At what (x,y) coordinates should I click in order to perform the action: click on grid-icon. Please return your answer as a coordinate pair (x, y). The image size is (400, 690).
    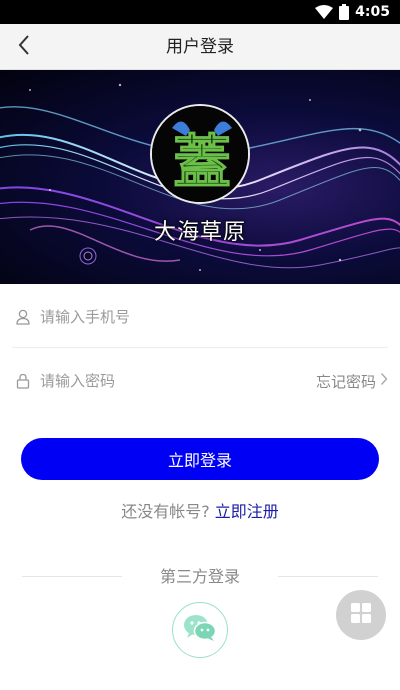
    Looking at the image, I should click on (361, 615).